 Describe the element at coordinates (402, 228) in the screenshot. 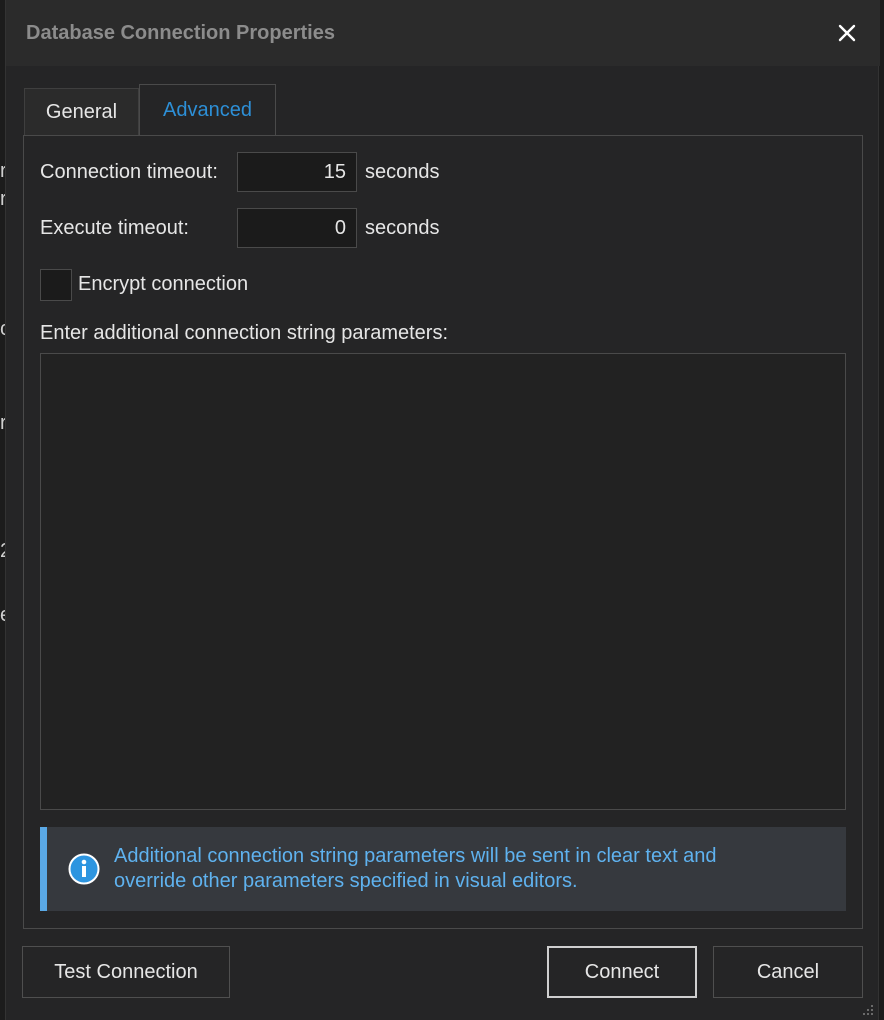

I see `execute-timeout-unit: seconds` at that location.